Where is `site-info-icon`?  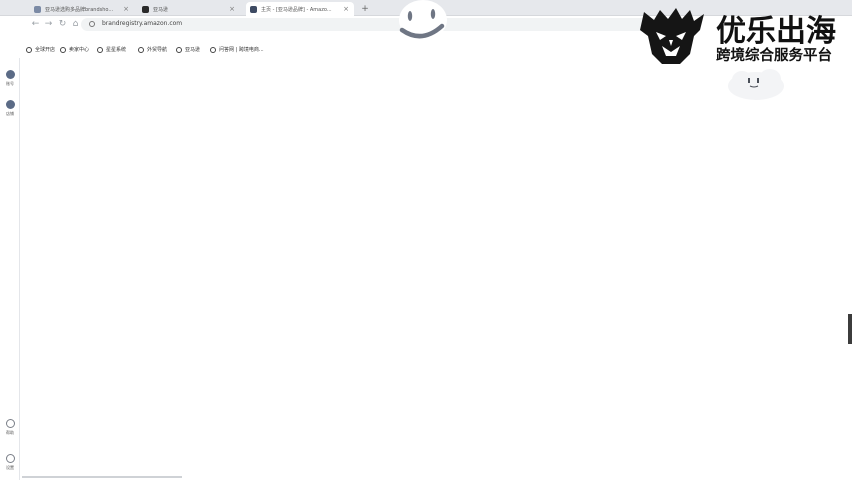 site-info-icon is located at coordinates (92, 24).